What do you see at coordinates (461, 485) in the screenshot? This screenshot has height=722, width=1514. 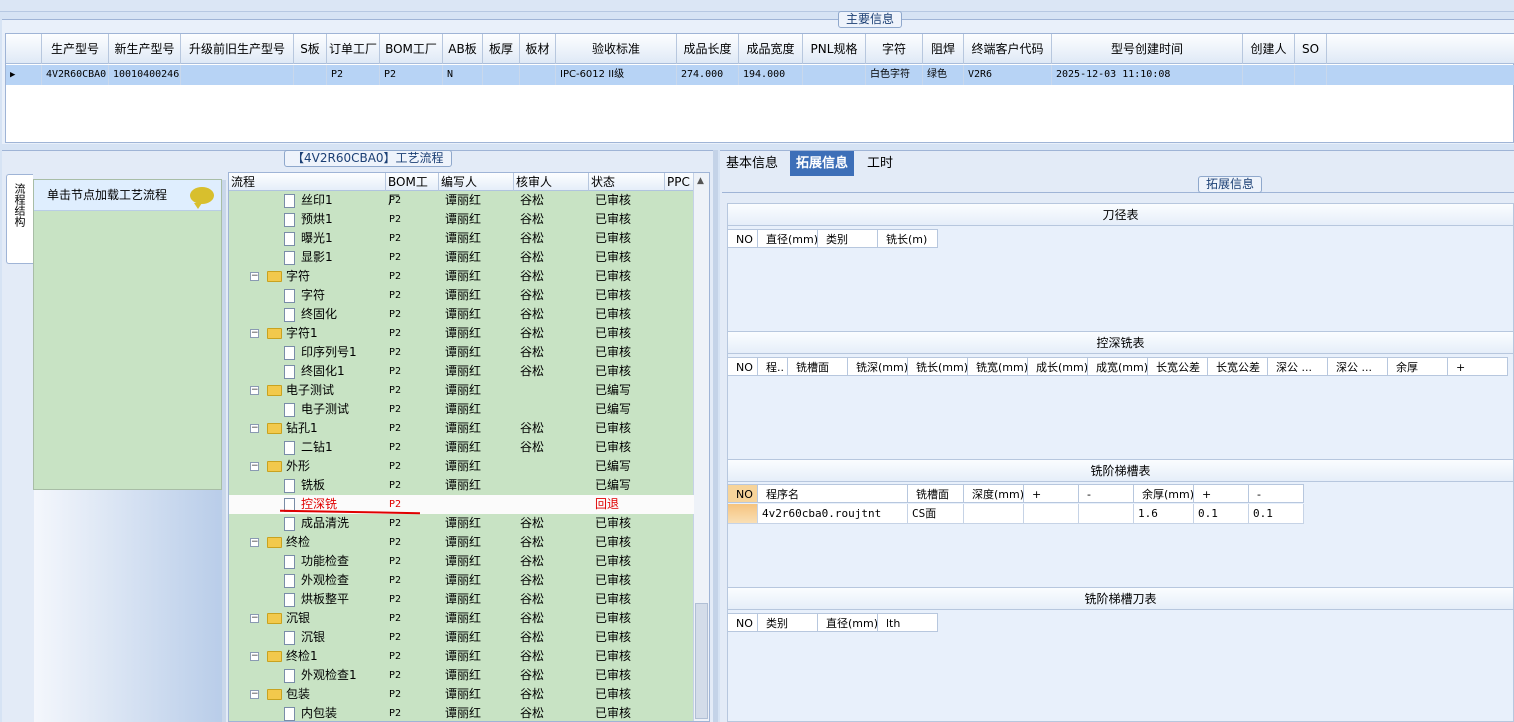 I see `tree-row: 铣板 P2 谭丽红 已编写` at bounding box center [461, 485].